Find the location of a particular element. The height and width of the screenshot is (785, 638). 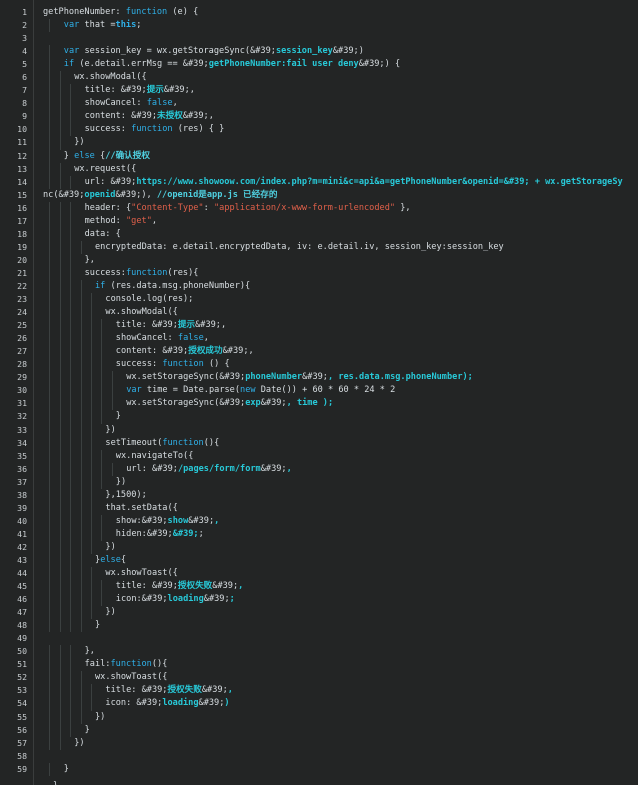

code-line: 40 show:&#39;show&#39;, is located at coordinates (319, 521).